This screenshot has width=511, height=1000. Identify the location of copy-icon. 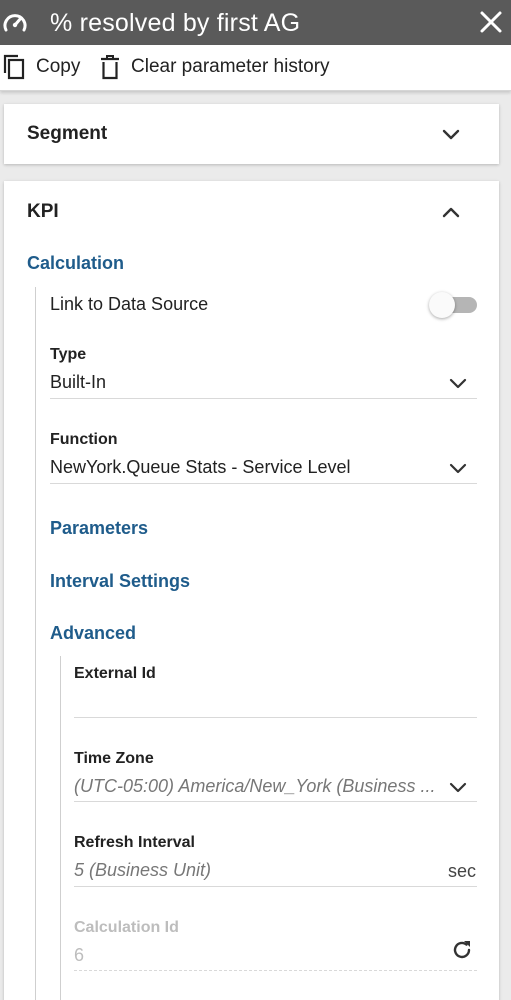
(14, 67).